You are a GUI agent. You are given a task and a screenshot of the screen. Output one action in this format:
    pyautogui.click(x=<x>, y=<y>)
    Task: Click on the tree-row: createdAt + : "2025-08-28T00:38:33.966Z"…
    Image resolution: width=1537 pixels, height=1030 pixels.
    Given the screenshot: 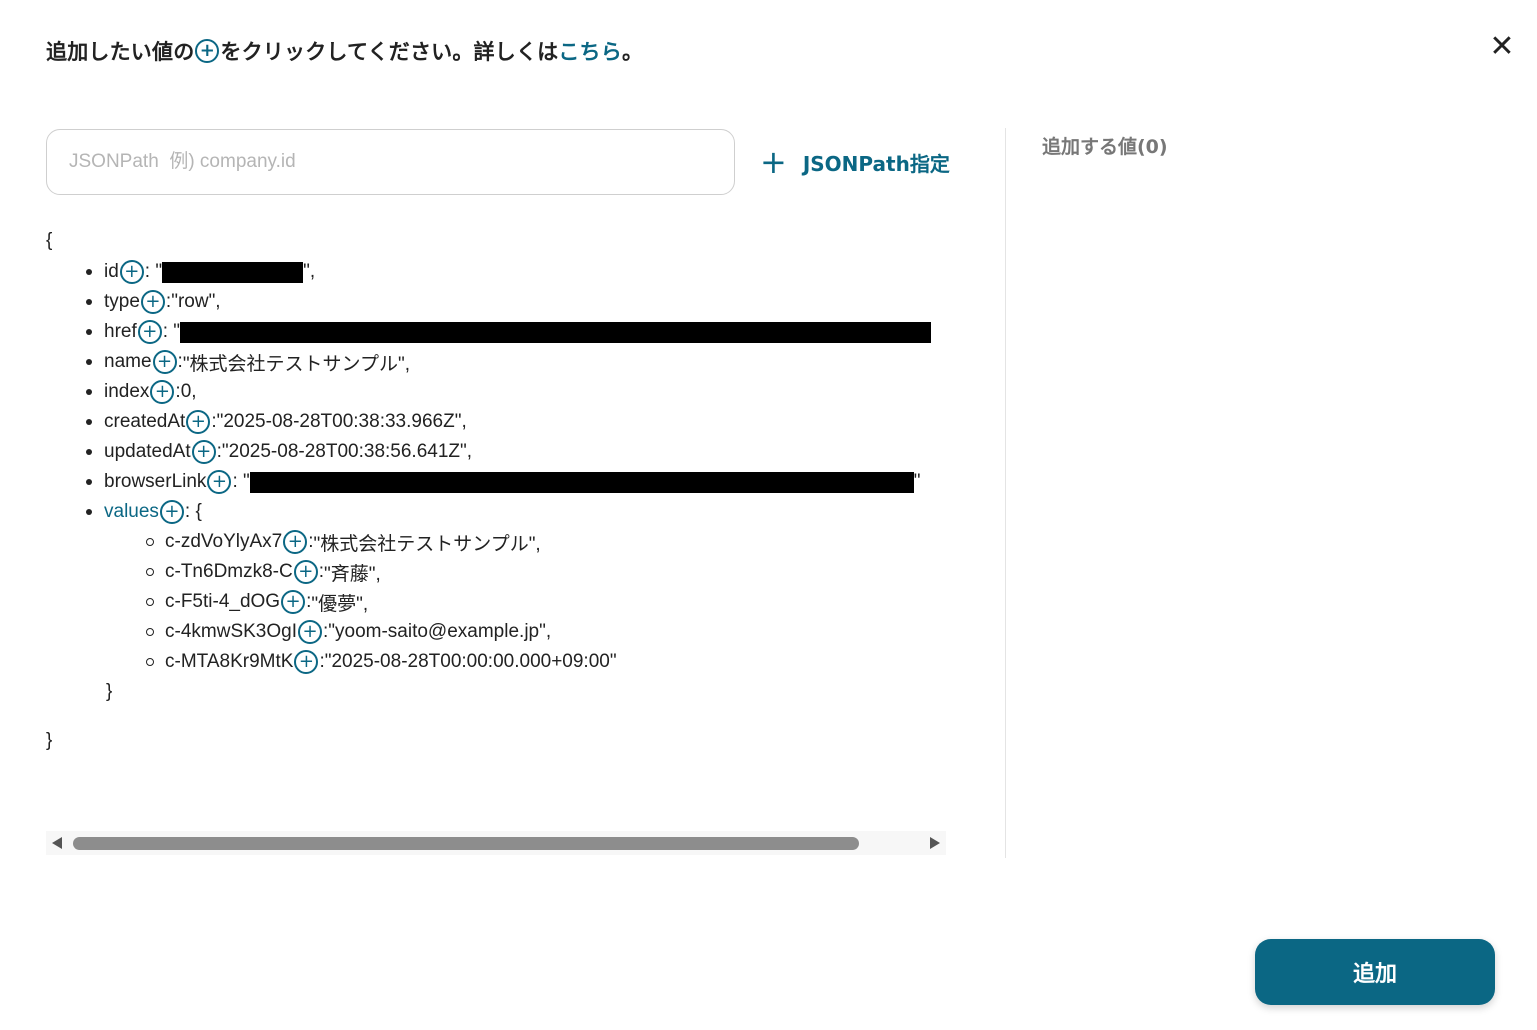 What is the action you would take?
    pyautogui.click(x=276, y=422)
    